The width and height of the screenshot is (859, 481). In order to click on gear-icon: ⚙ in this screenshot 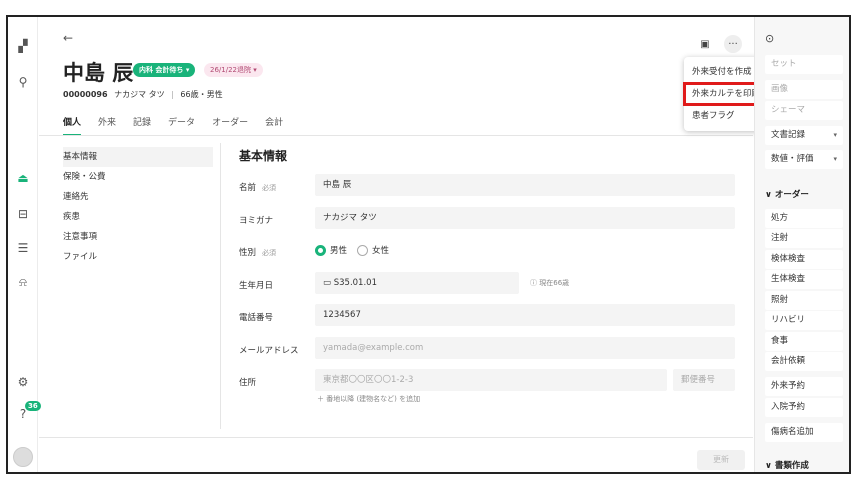, I will do `click(23, 382)`.